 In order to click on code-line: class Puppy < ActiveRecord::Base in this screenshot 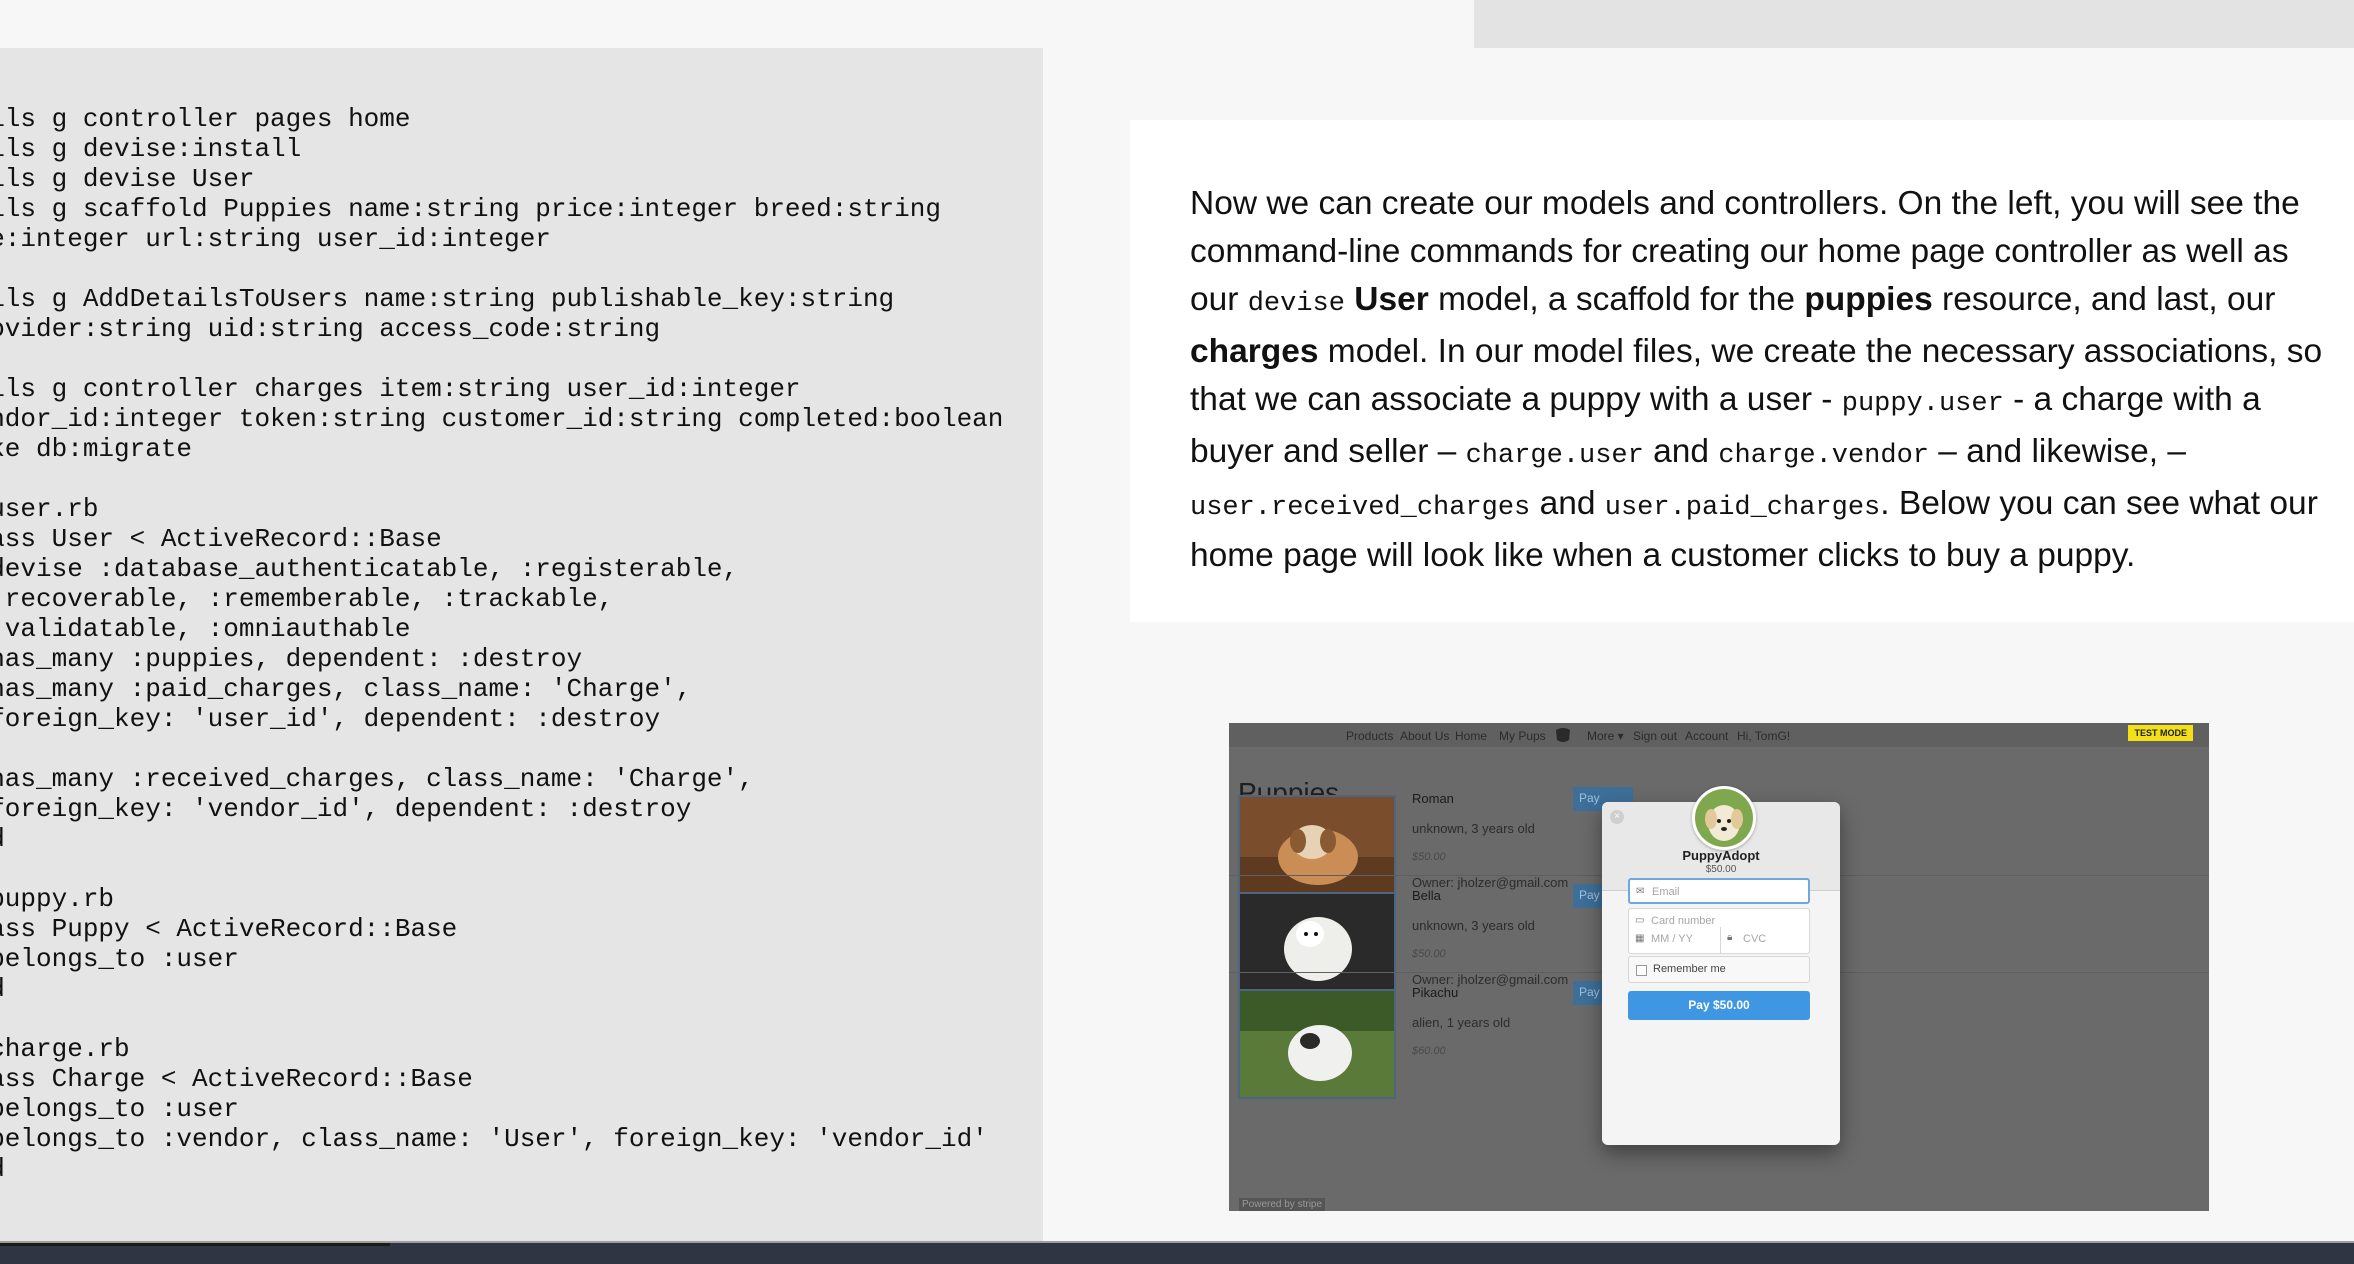, I will do `click(229, 929)`.